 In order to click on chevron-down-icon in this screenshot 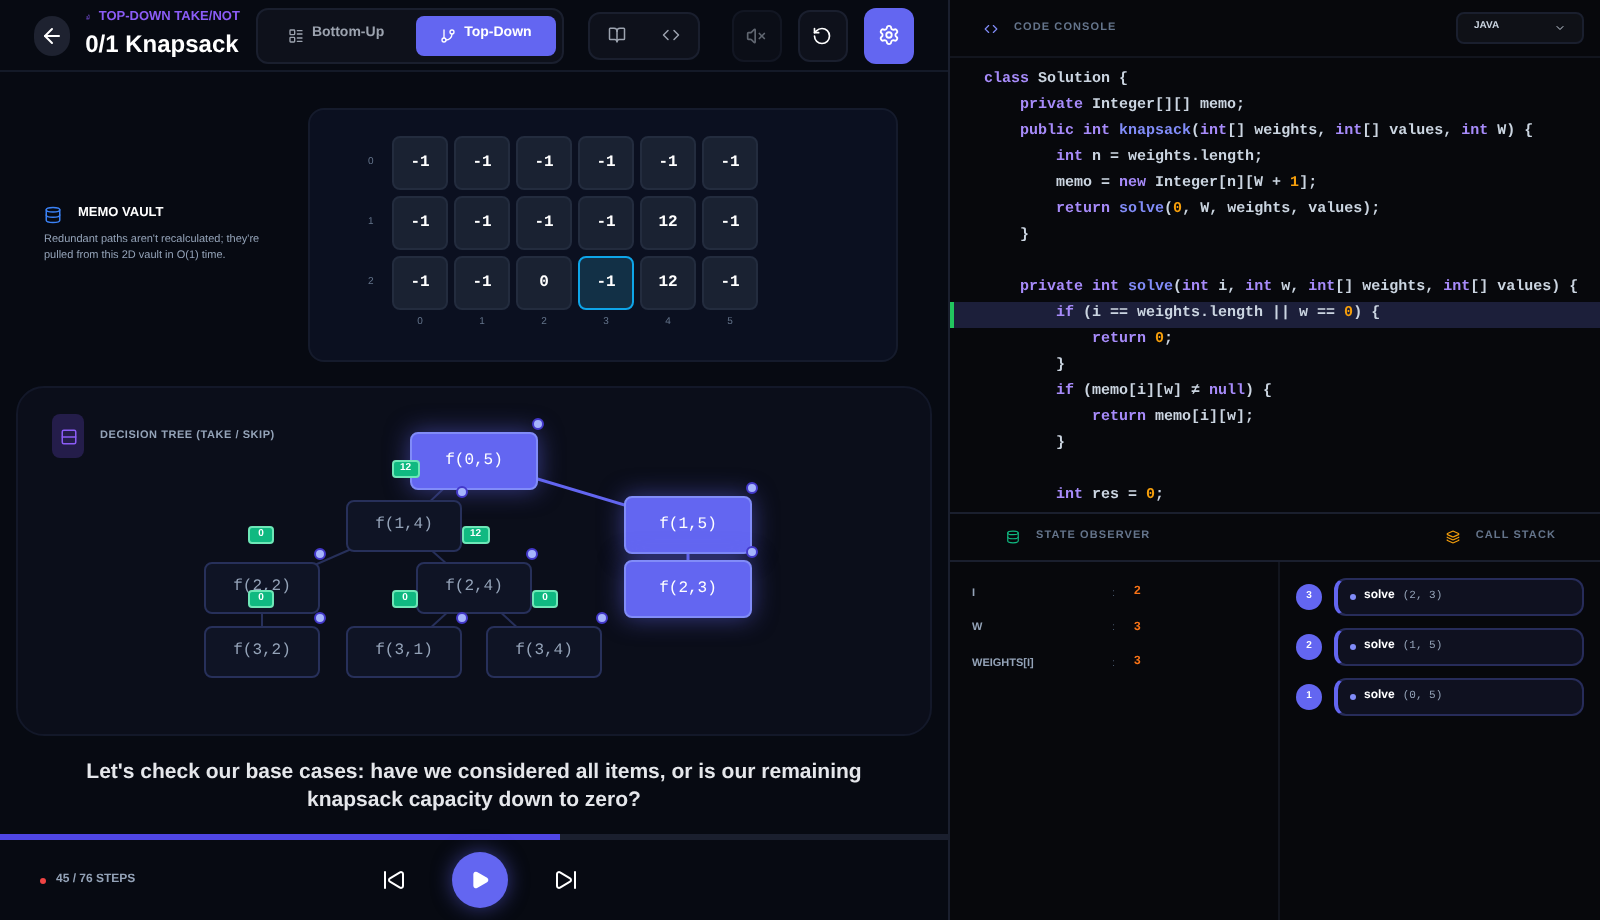, I will do `click(1560, 28)`.